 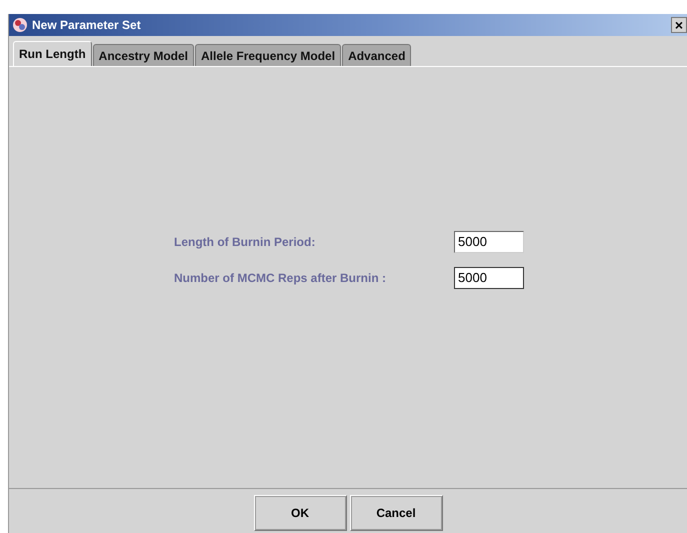 What do you see at coordinates (281, 277) in the screenshot?
I see `field-label: Number of MCMC Reps after Burnin :` at bounding box center [281, 277].